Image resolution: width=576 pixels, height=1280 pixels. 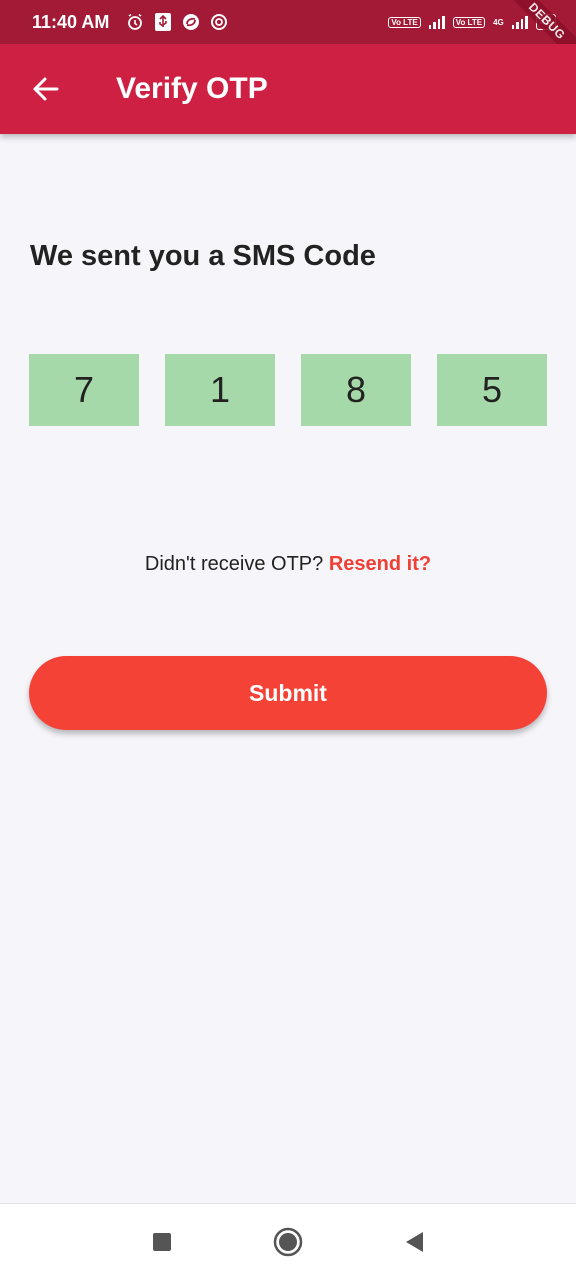 What do you see at coordinates (135, 22) in the screenshot?
I see `alarm-icon` at bounding box center [135, 22].